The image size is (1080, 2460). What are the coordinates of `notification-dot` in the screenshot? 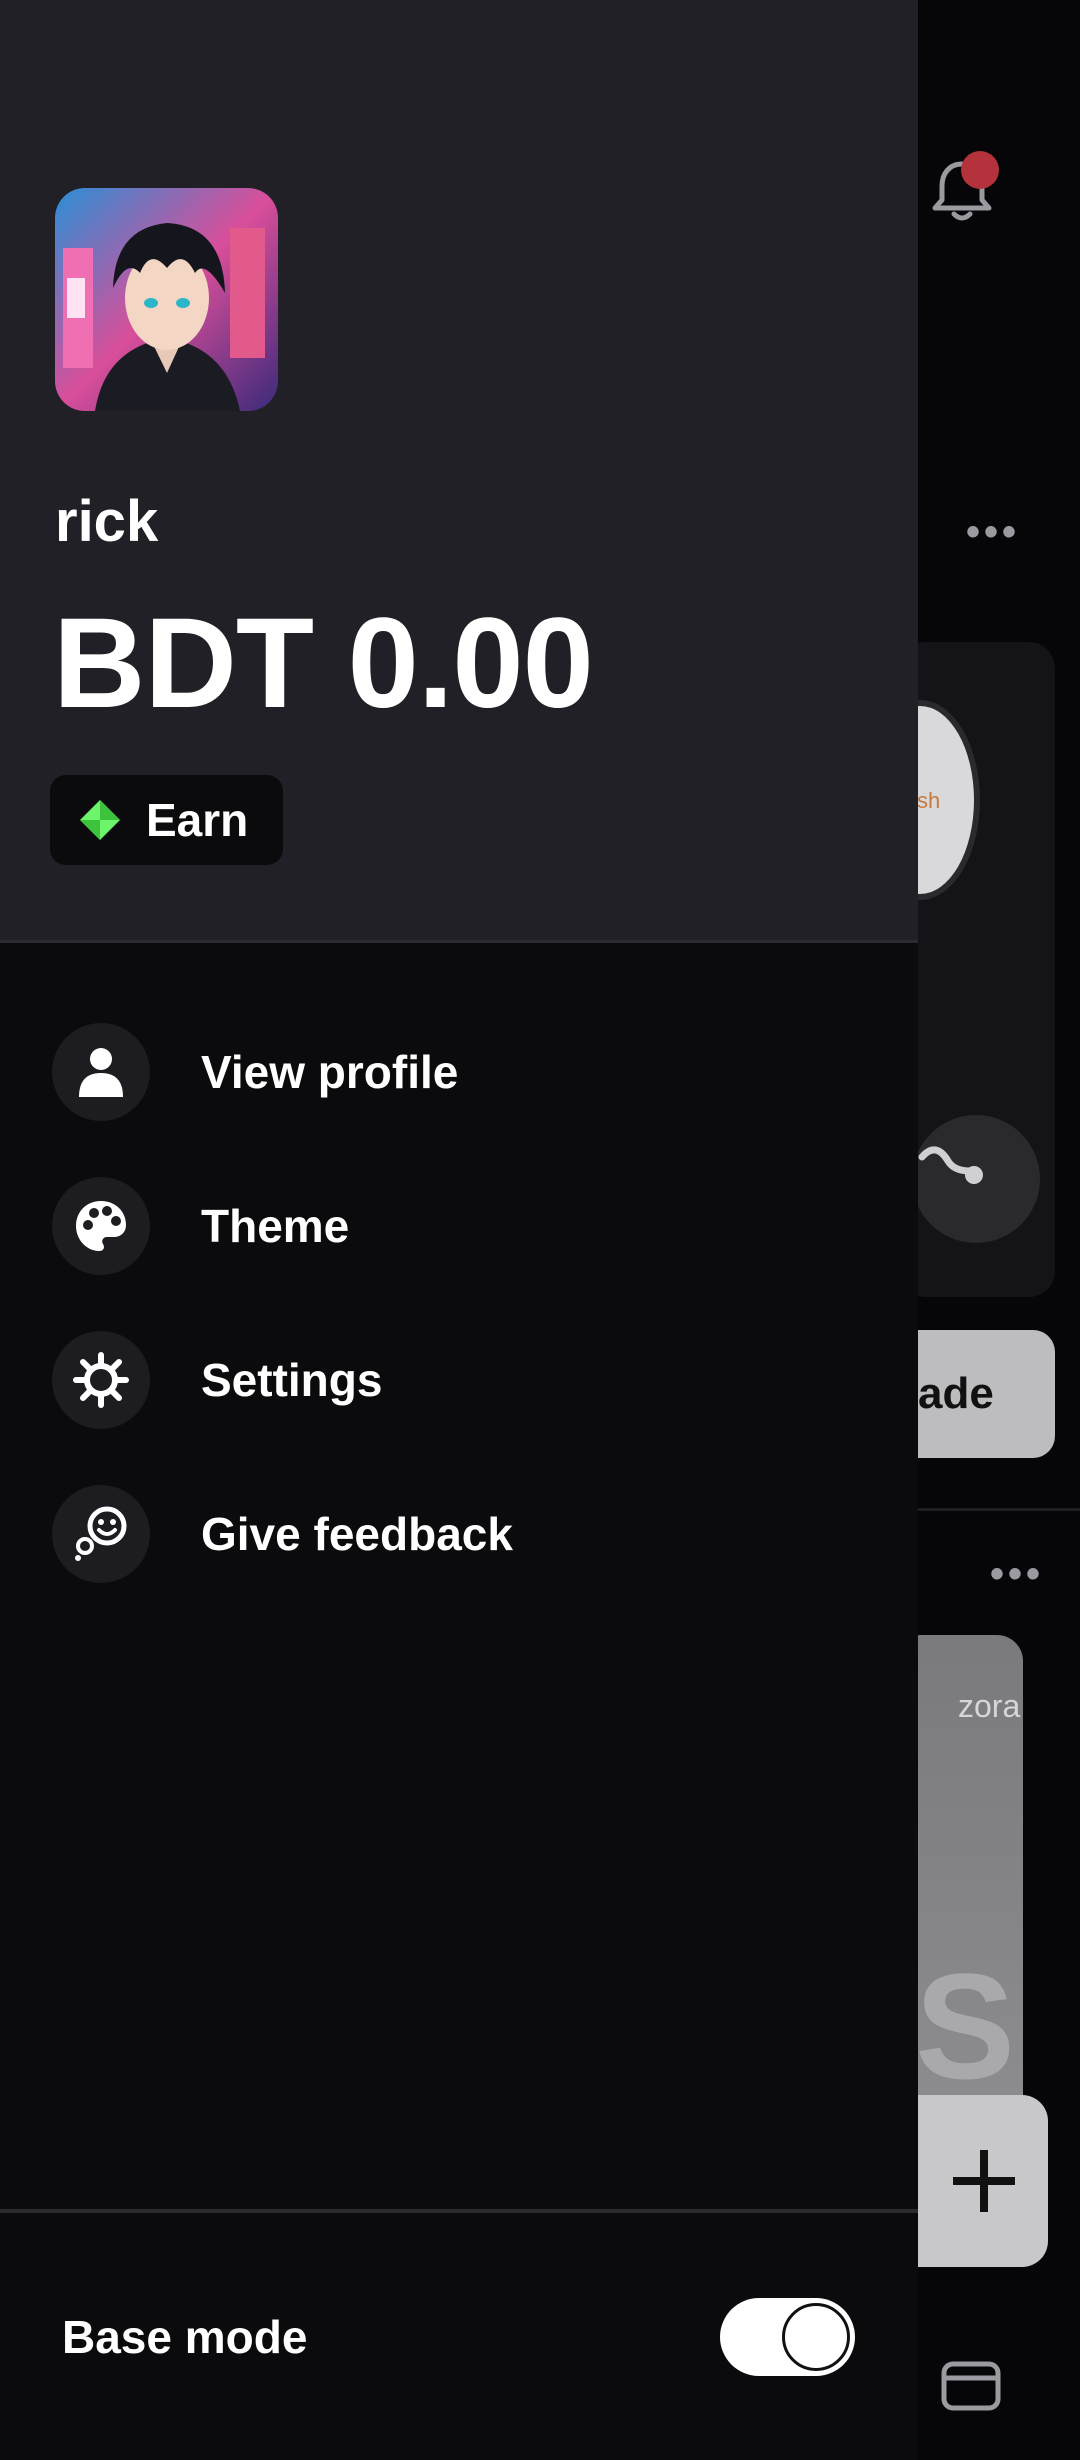 It's located at (980, 170).